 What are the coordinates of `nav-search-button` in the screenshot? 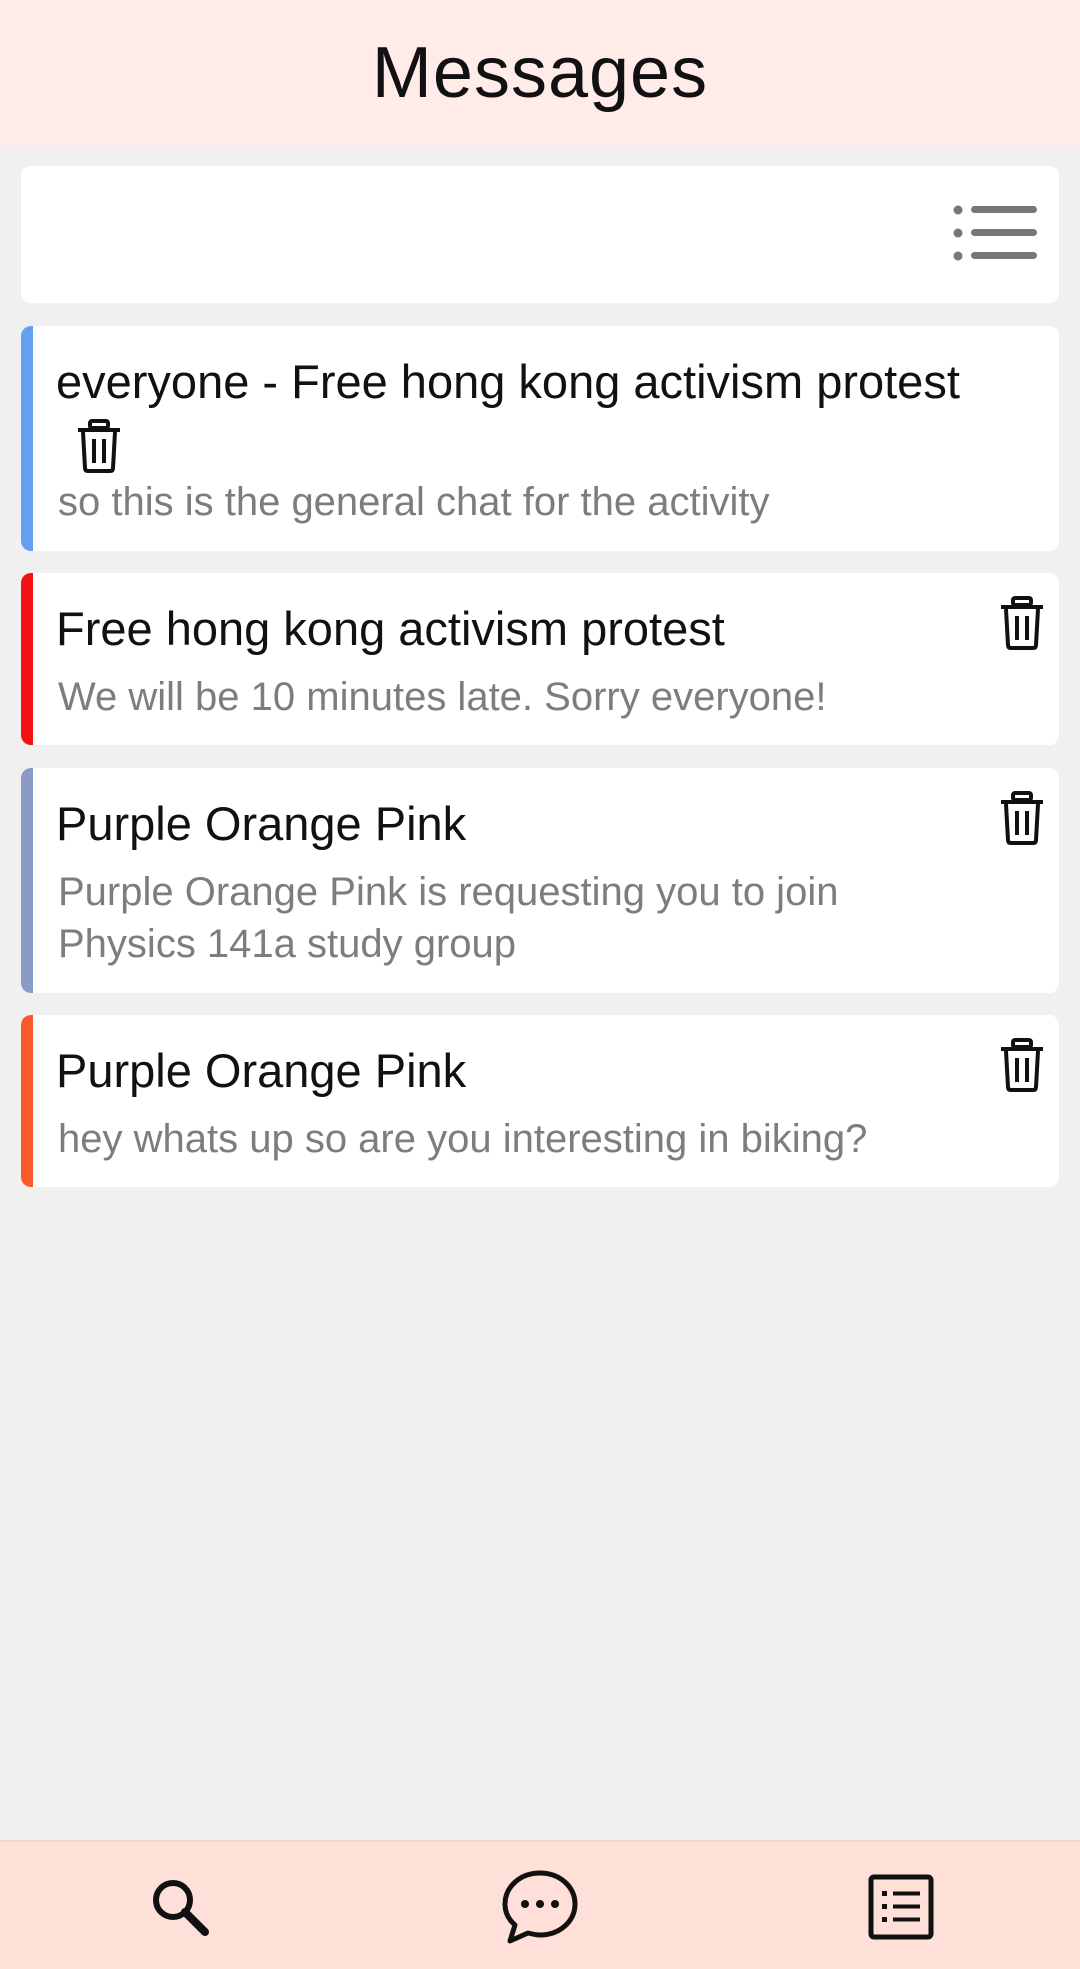 It's located at (180, 1907).